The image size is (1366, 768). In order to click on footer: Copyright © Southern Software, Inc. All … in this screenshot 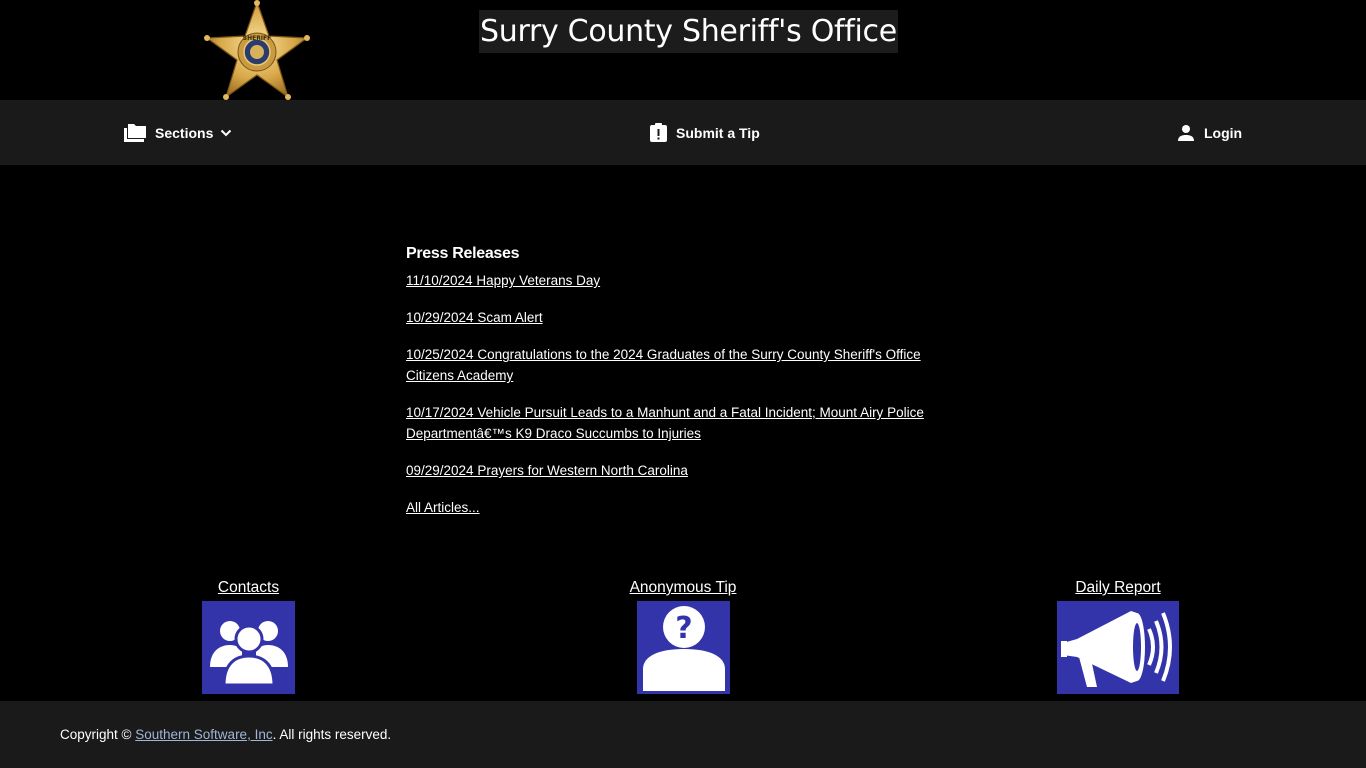, I will do `click(683, 734)`.